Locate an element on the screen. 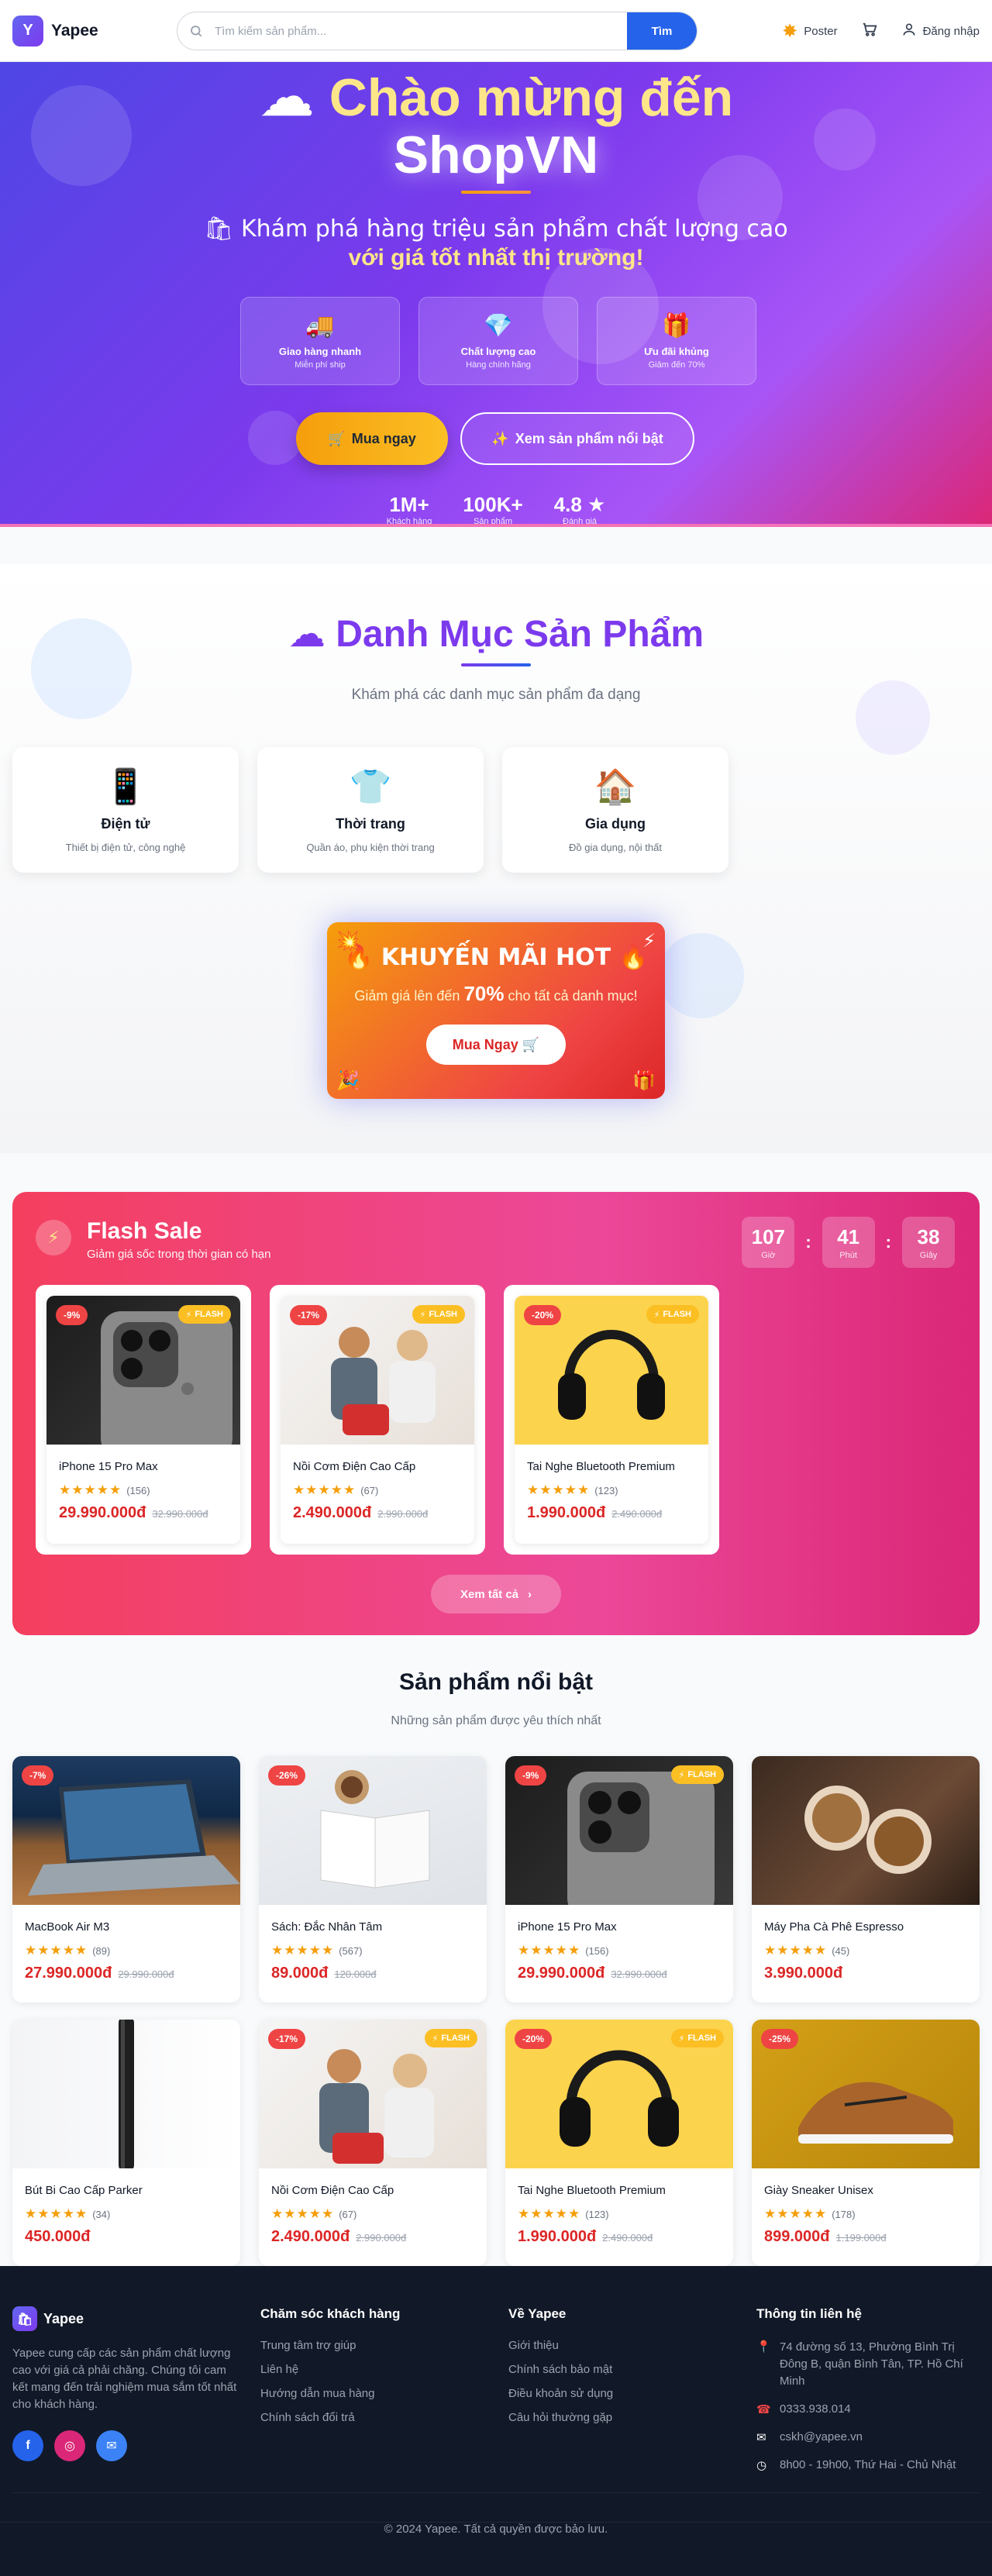 The image size is (992, 2576). cloud-icon: ☁ is located at coordinates (286, 96).